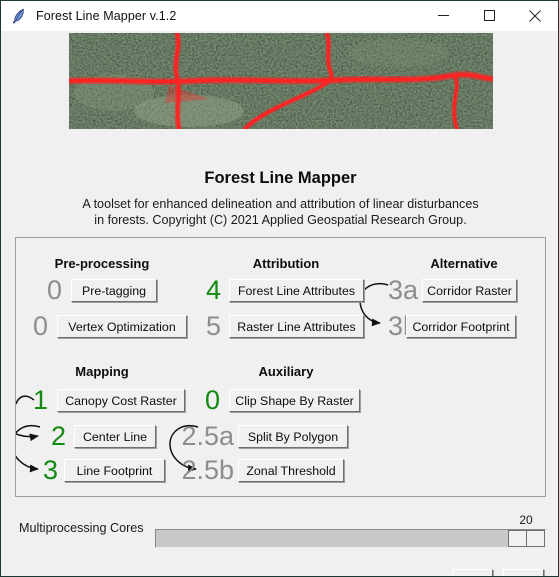  What do you see at coordinates (50, 470) in the screenshot?
I see `step-number-line-footprint: 3` at bounding box center [50, 470].